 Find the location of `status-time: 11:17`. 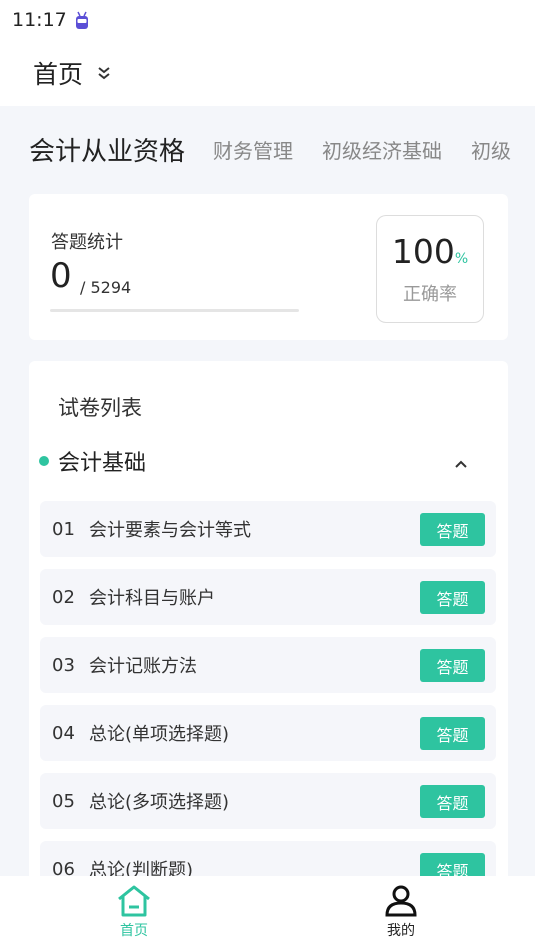

status-time: 11:17 is located at coordinates (39, 20).